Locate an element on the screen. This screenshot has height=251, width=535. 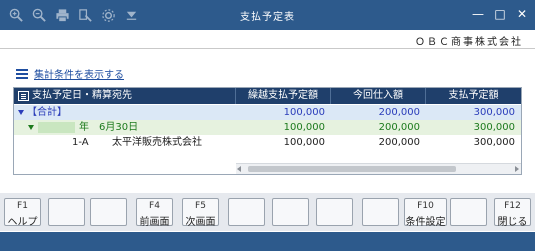
total-label: 【合計】 is located at coordinates (47, 112).